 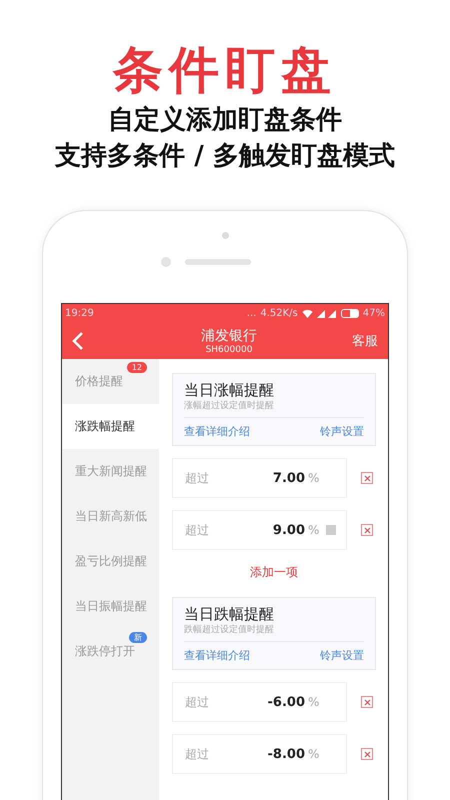 What do you see at coordinates (229, 390) in the screenshot?
I see `card-title: 当日涨幅提醒` at bounding box center [229, 390].